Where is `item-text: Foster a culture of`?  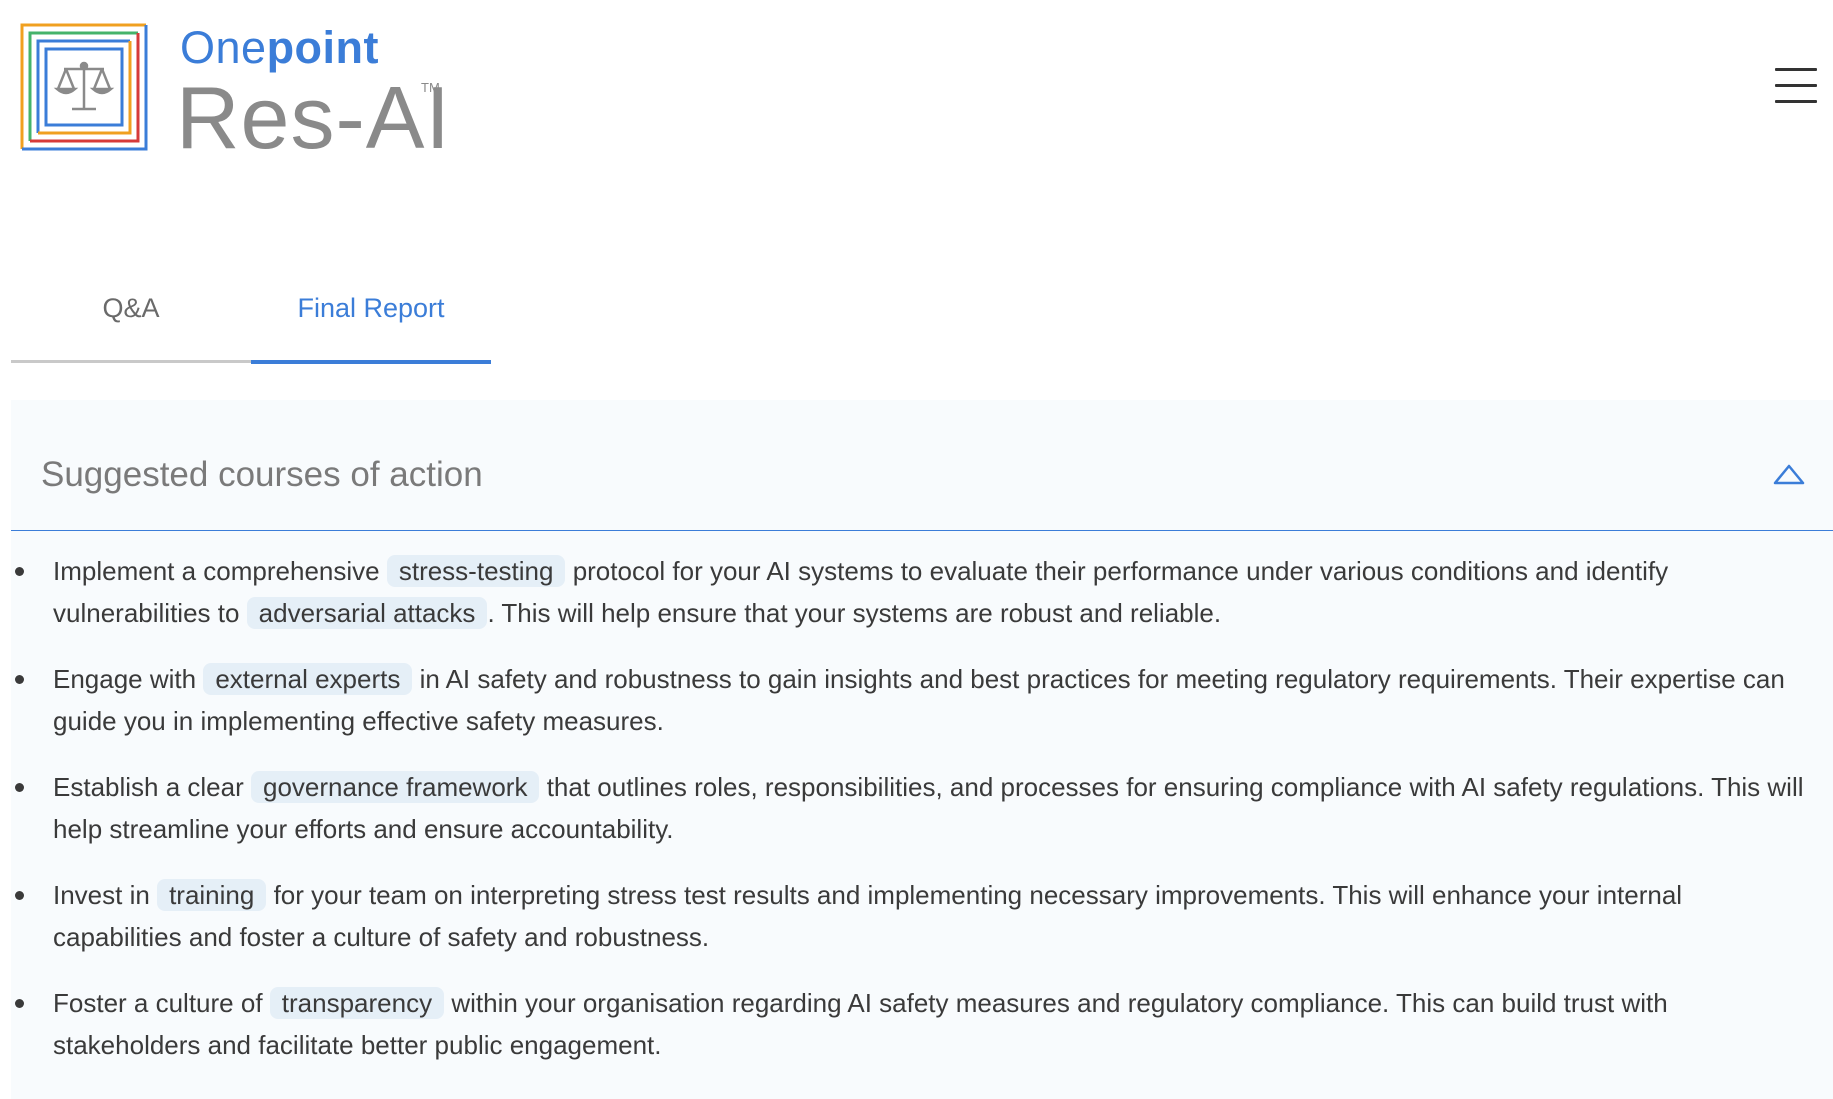
item-text: Foster a culture of is located at coordinates (158, 1003).